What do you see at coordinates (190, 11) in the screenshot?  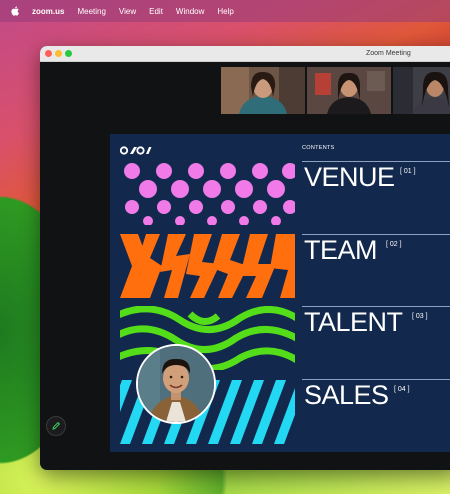 I see `menu-item-window: Window` at bounding box center [190, 11].